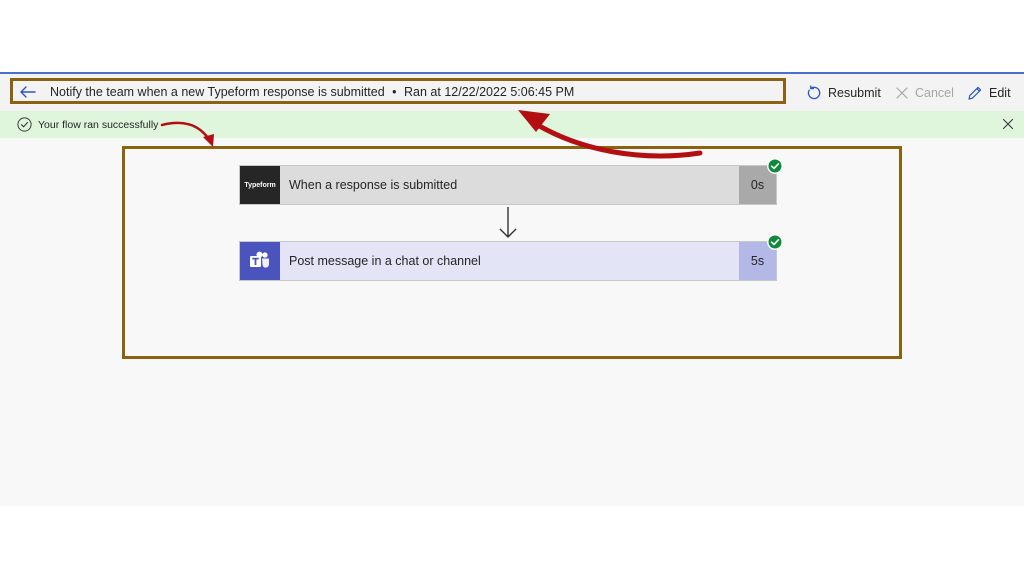 Image resolution: width=1024 pixels, height=575 pixels. What do you see at coordinates (98, 125) in the screenshot?
I see `success-message: Your flow ran successfully` at bounding box center [98, 125].